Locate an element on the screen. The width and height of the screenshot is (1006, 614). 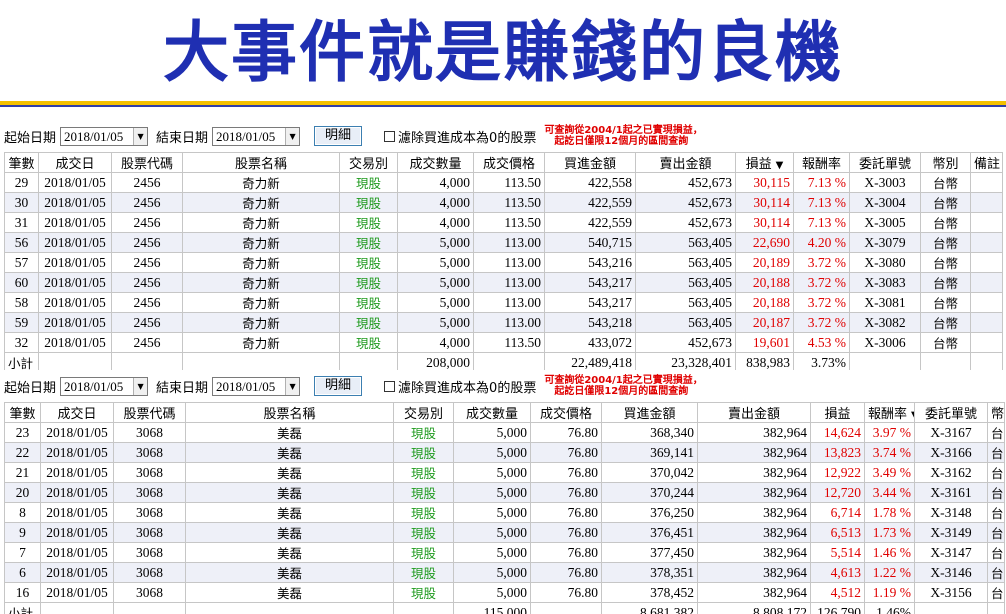
cell-return: 3.72 % is located at coordinates (821, 282).